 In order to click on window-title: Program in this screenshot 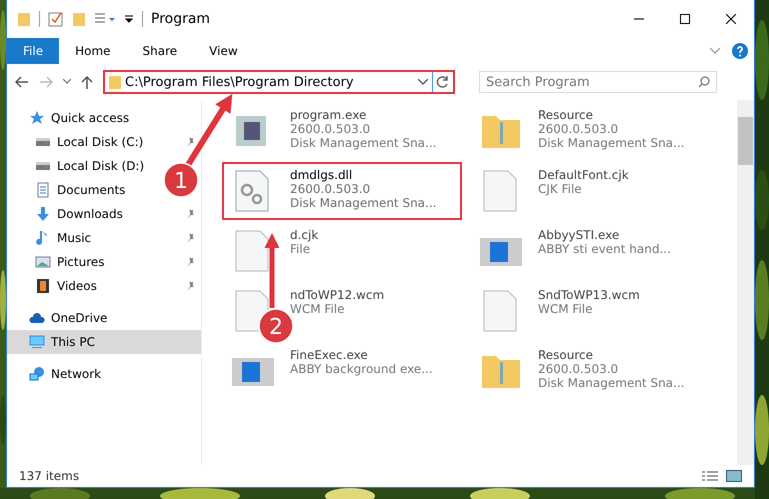, I will do `click(180, 19)`.